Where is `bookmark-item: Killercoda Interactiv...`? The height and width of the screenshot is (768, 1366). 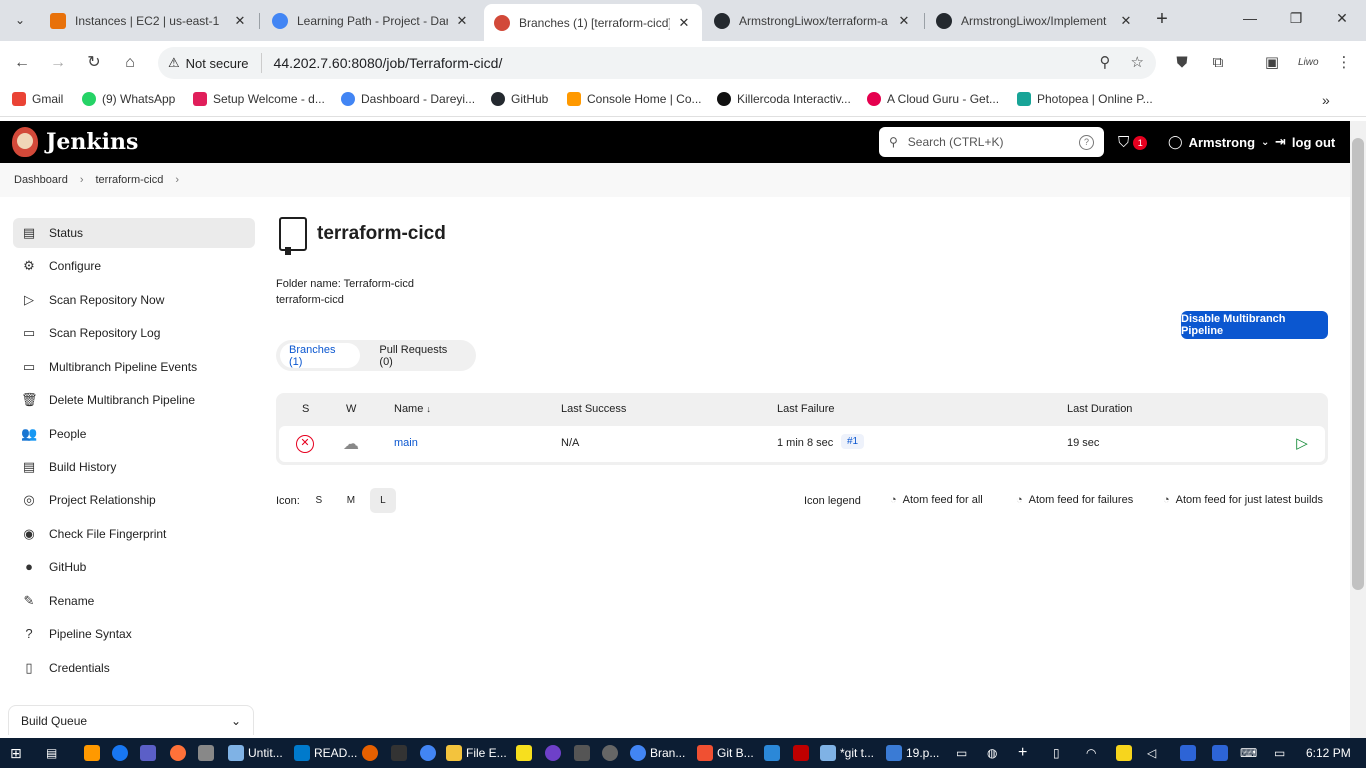
bookmark-item: Killercoda Interactiv... is located at coordinates (784, 99).